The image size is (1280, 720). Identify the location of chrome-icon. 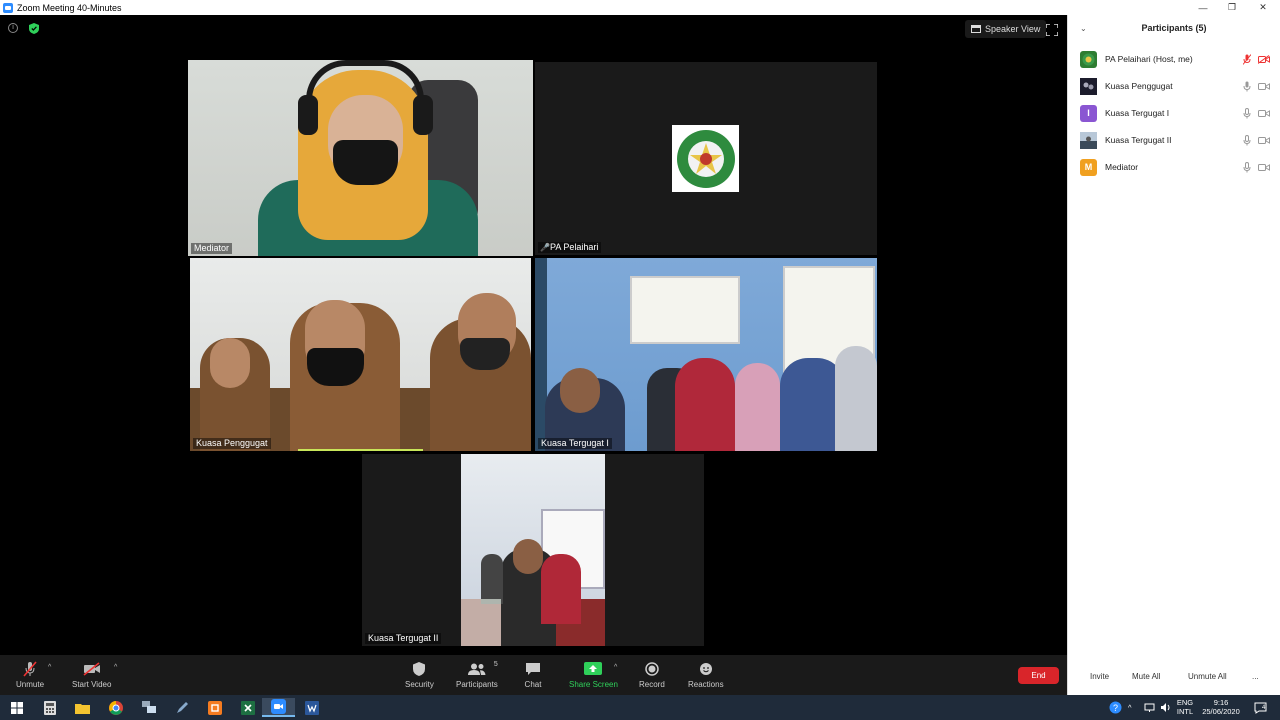
(115, 707).